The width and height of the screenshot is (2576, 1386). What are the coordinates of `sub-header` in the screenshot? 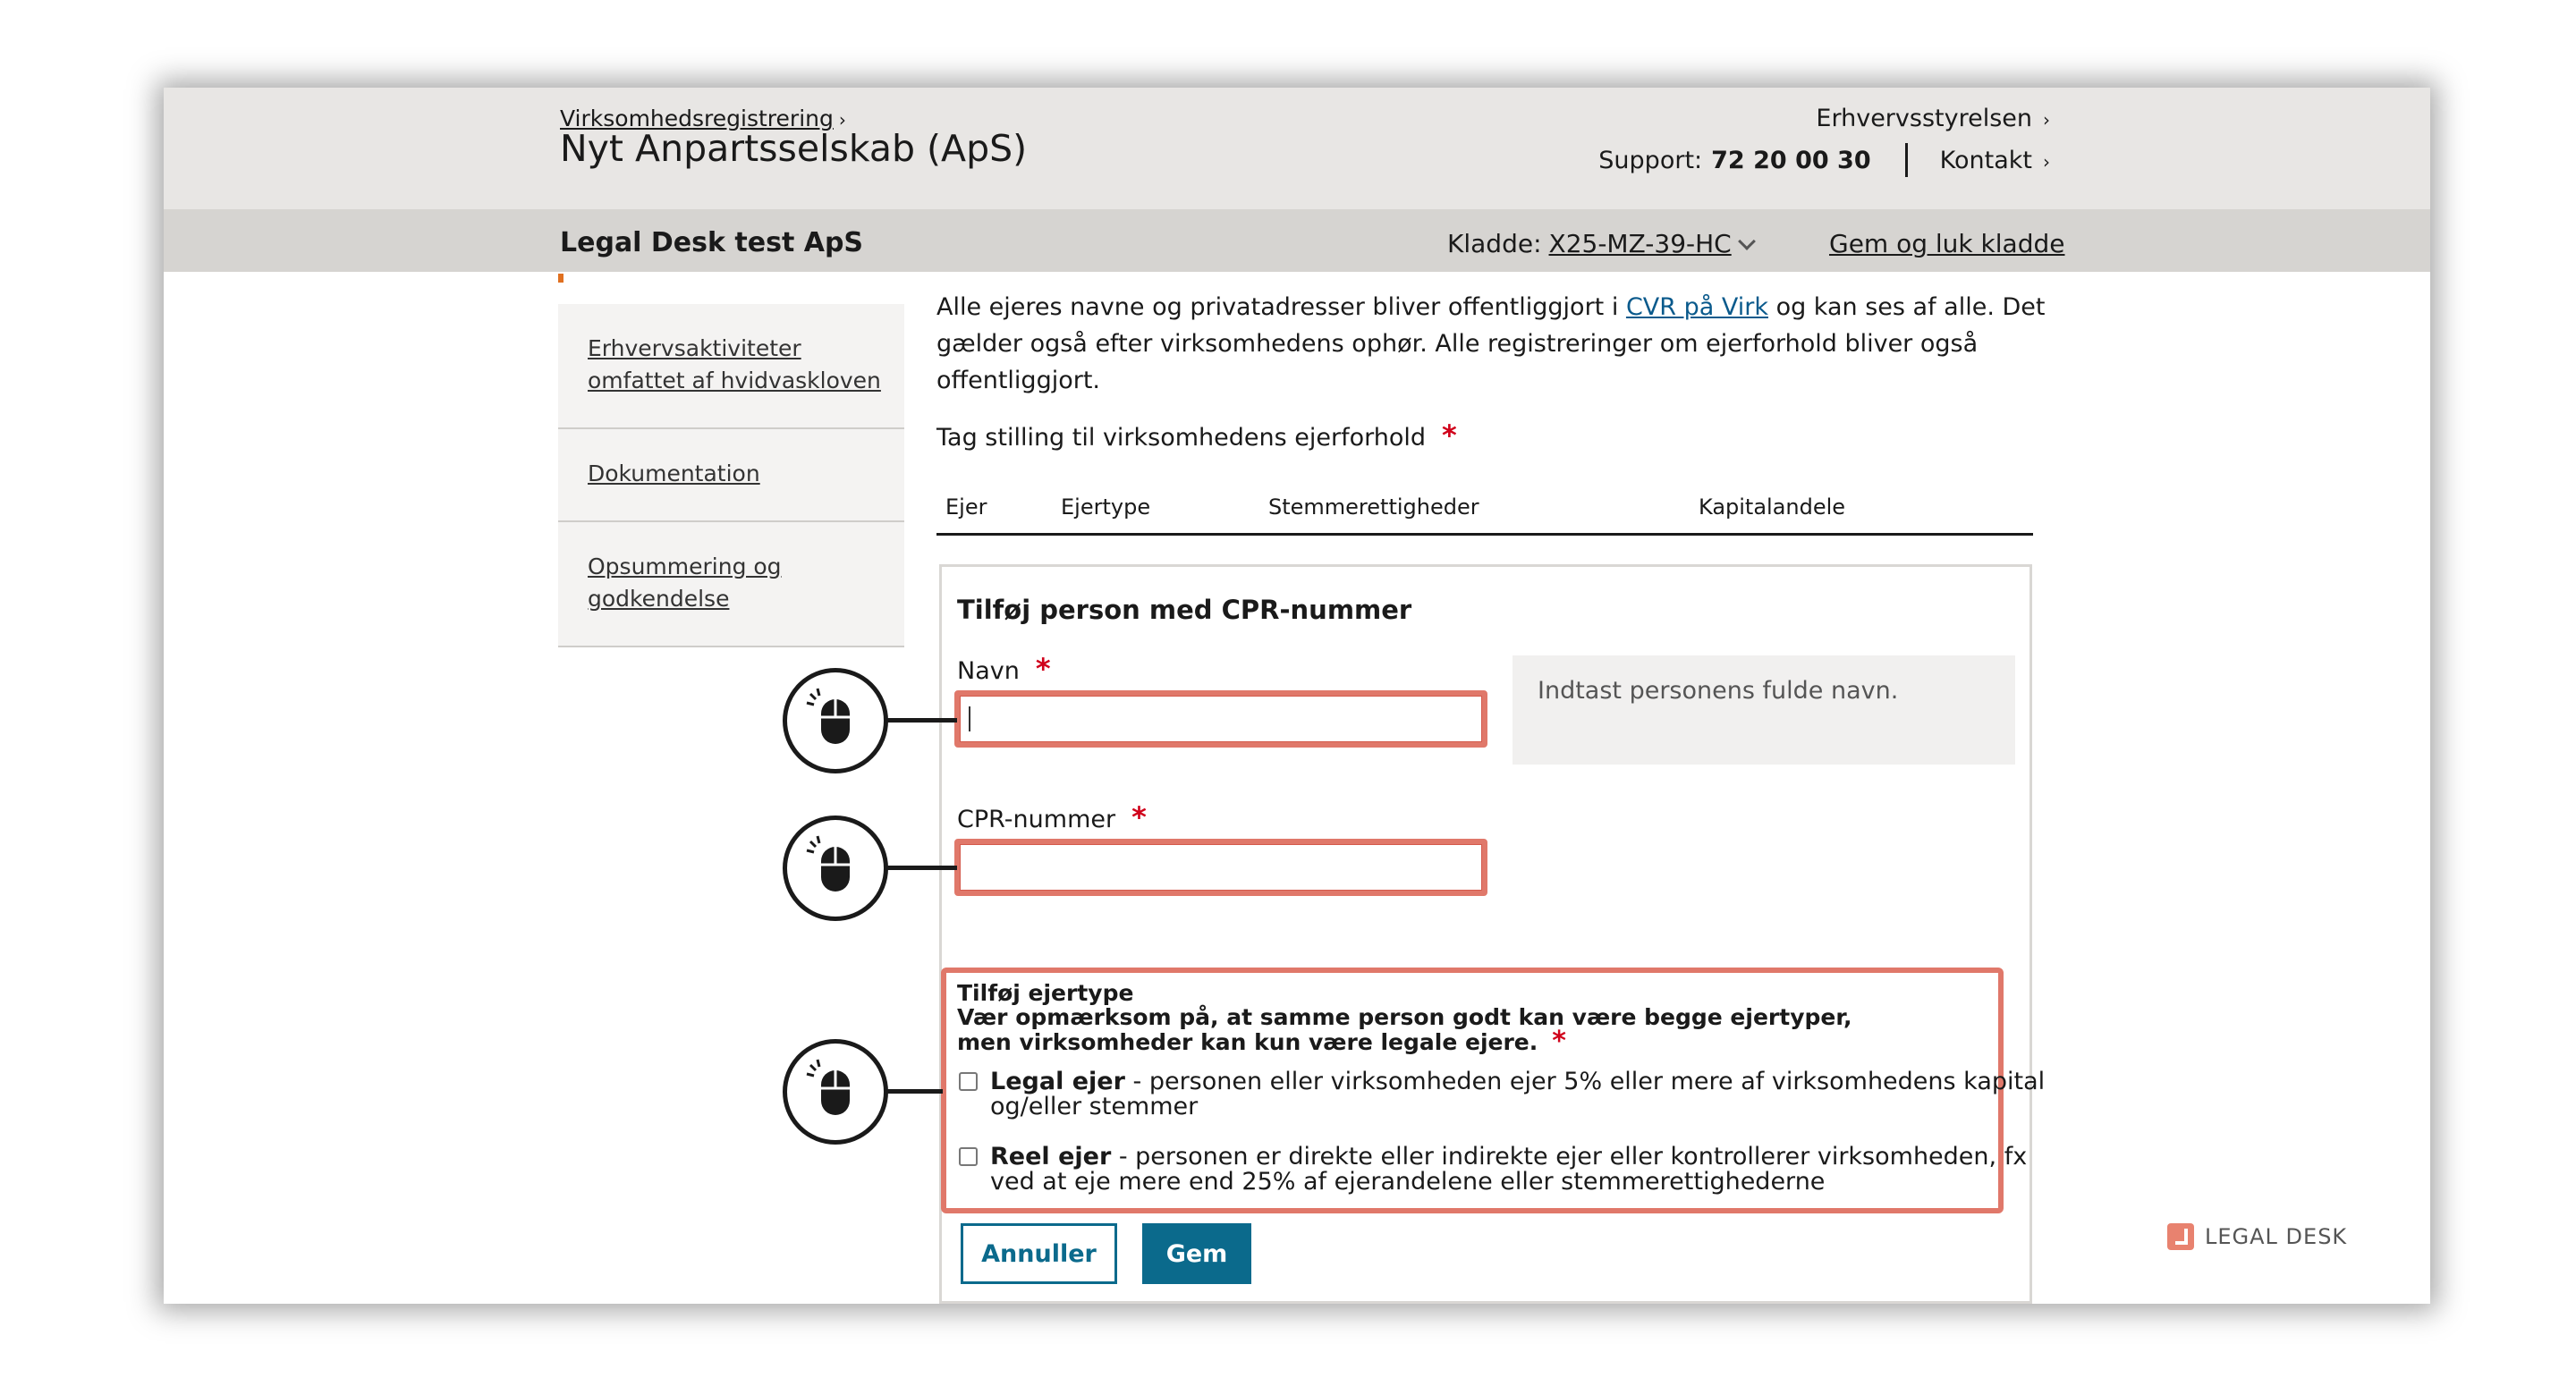 It's located at (1297, 241).